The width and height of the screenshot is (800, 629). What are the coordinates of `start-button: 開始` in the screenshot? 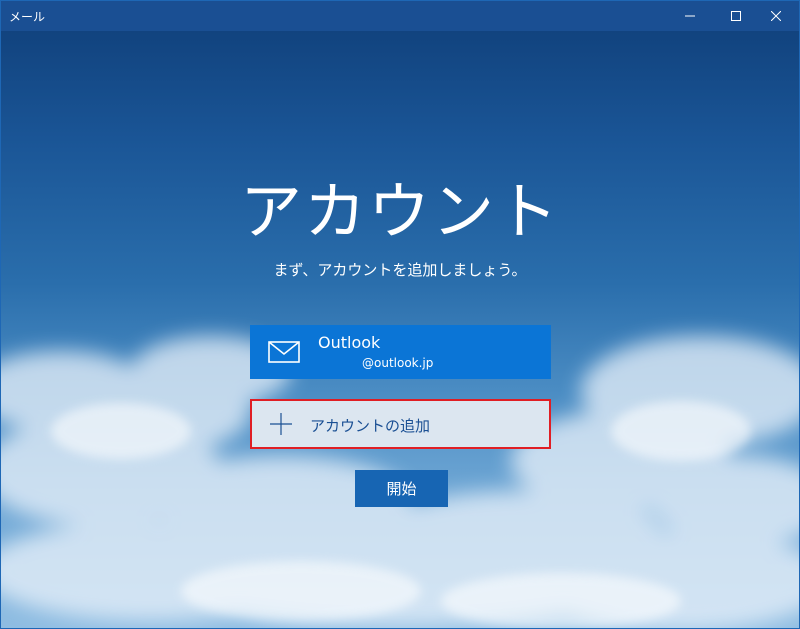 It's located at (401, 488).